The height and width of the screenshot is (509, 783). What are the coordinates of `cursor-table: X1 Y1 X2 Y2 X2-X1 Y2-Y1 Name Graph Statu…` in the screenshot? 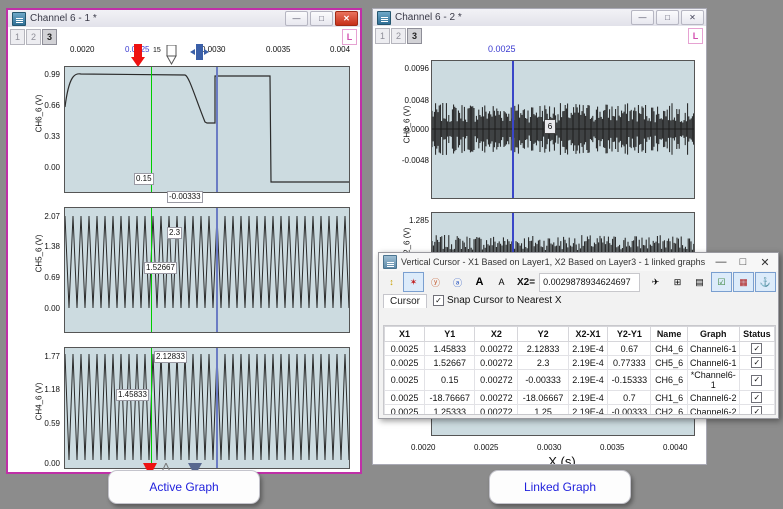 It's located at (579, 370).